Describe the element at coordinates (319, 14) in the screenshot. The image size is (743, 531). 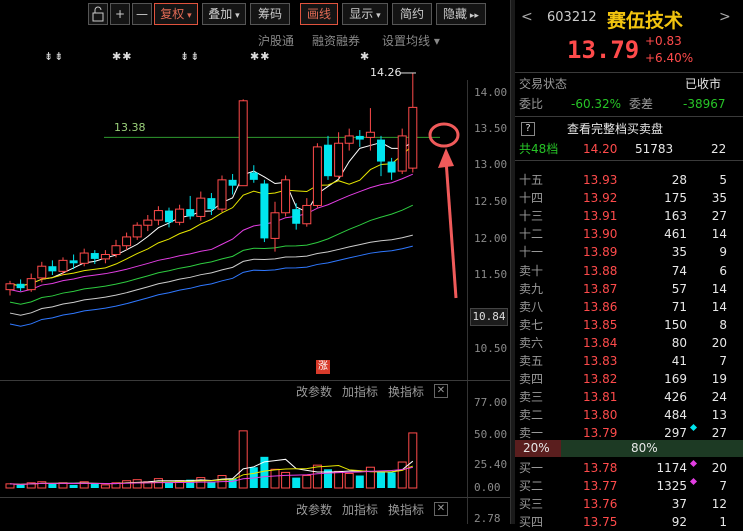
I see `draw-line-button: 画线` at that location.